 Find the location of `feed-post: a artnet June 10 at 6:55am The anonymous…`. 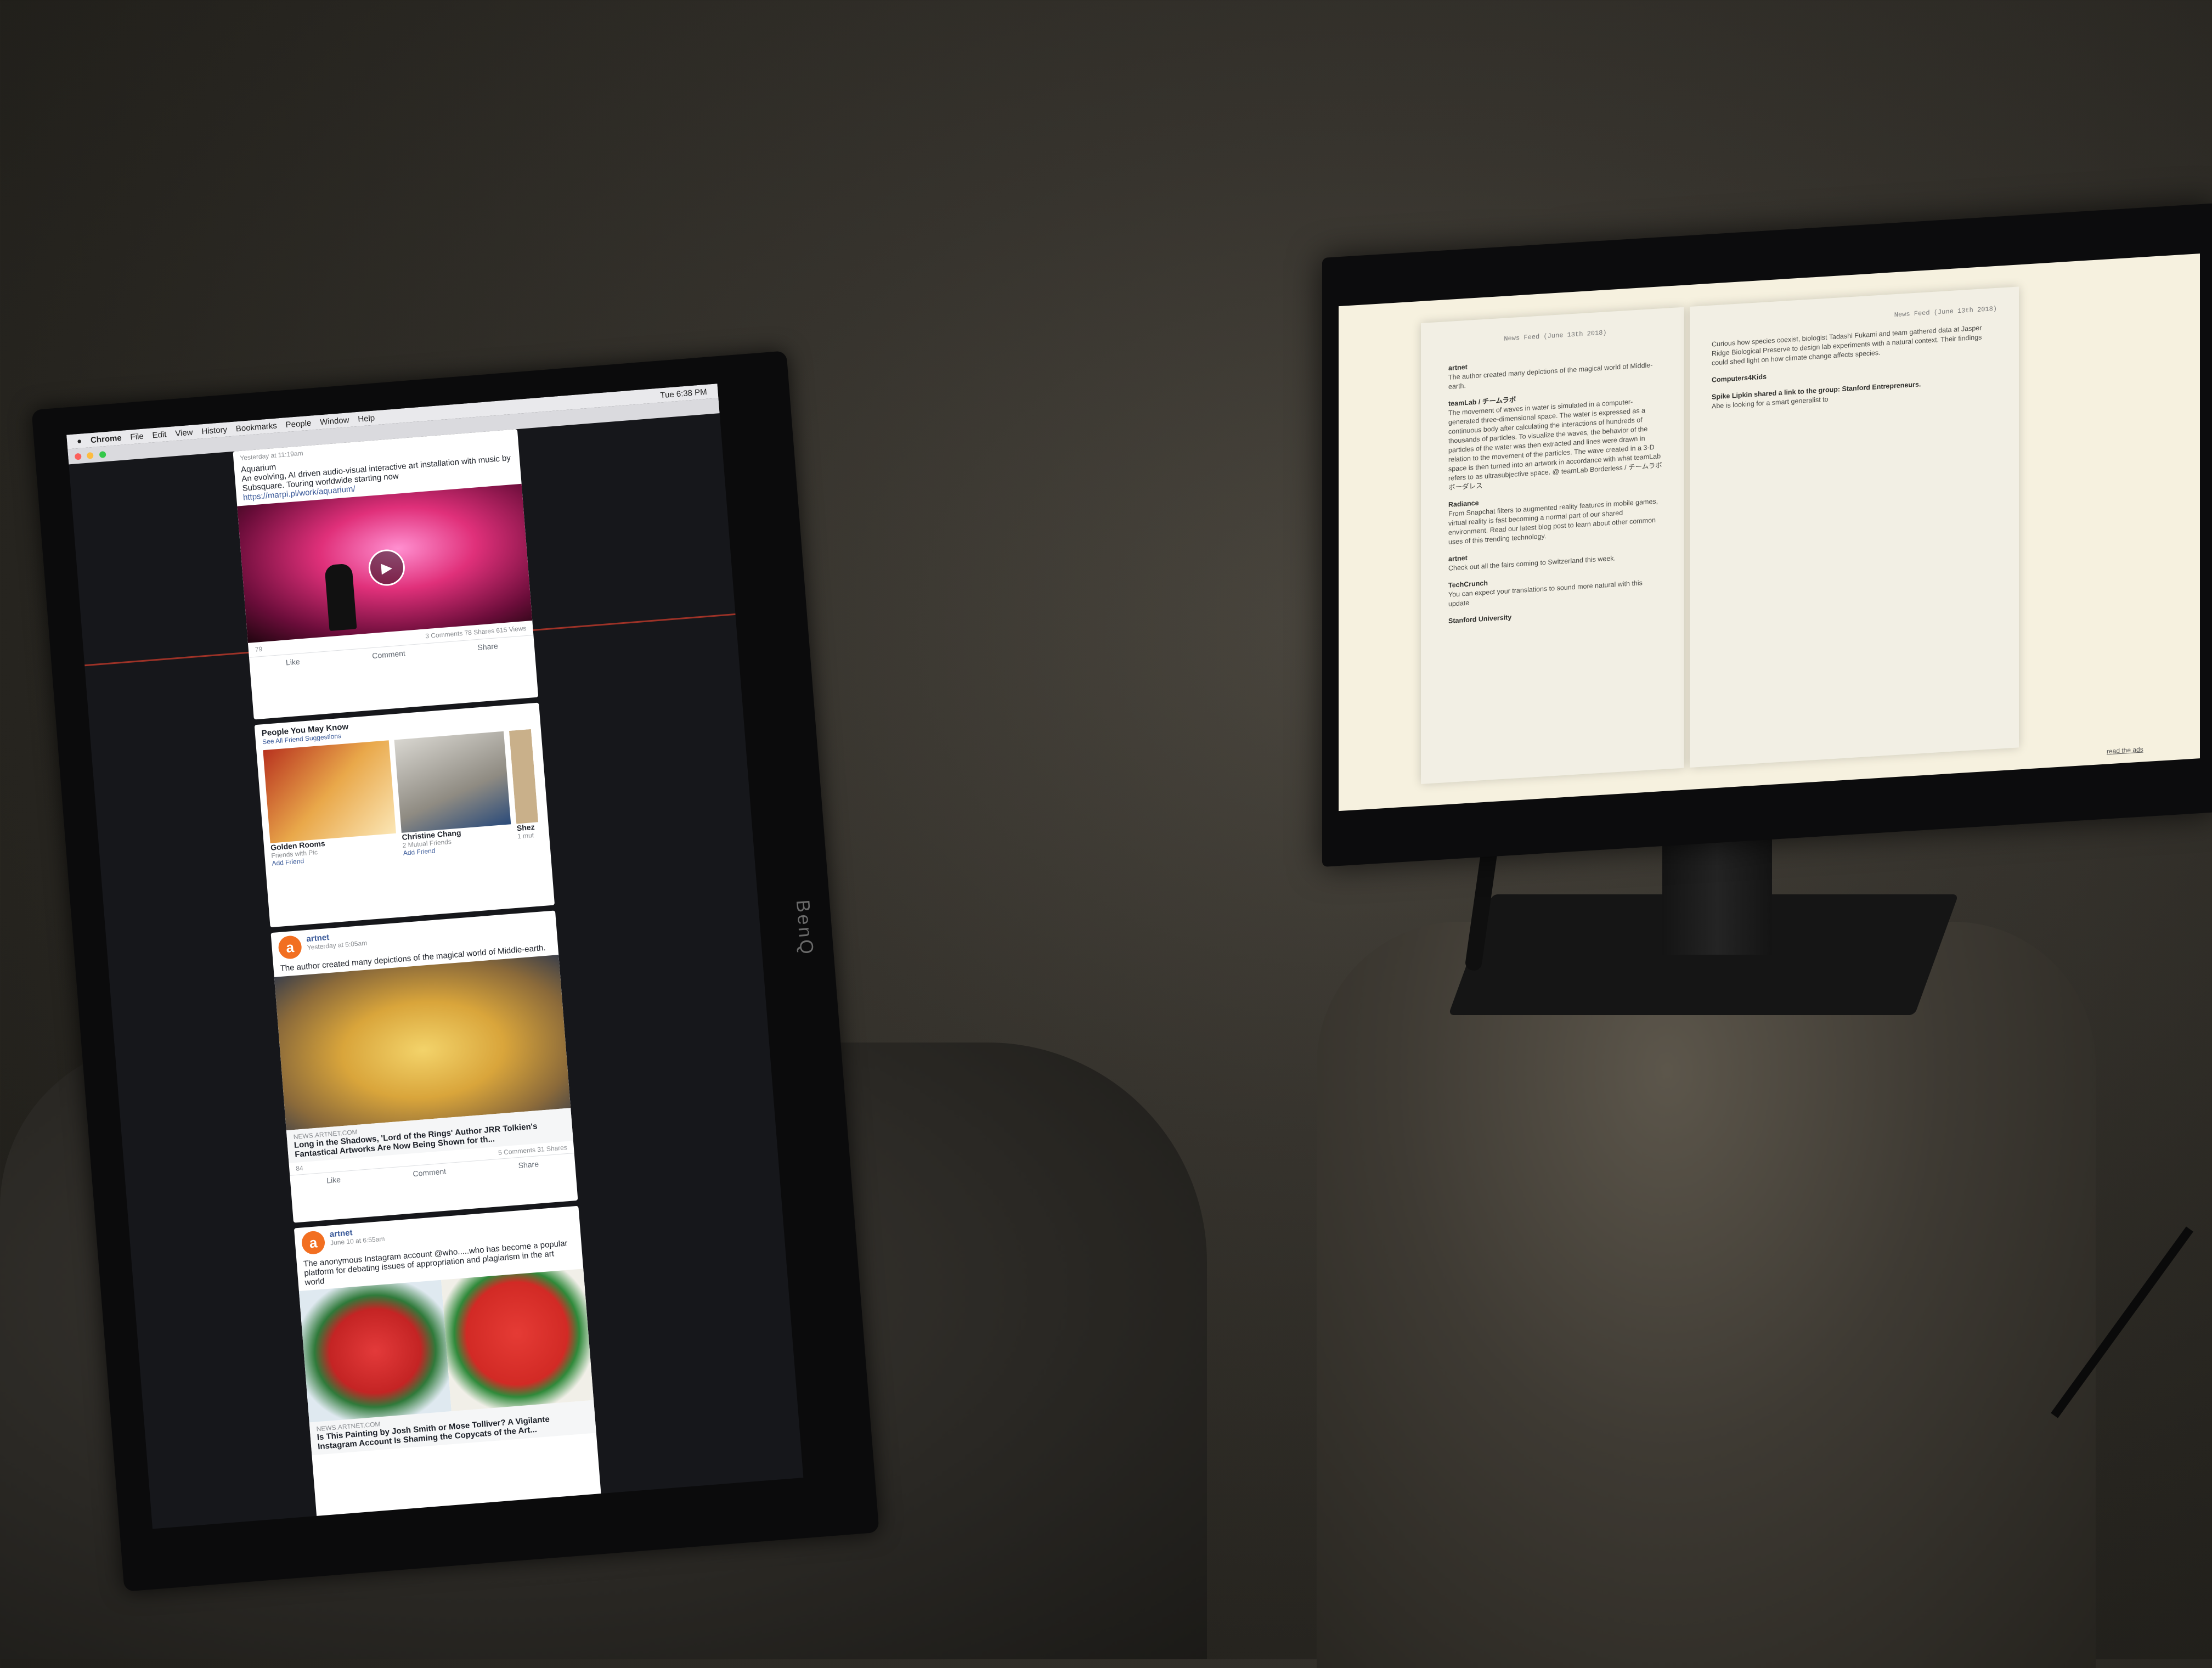

feed-post: a artnet June 10 at 6:55am The anonymous… is located at coordinates (448, 1364).